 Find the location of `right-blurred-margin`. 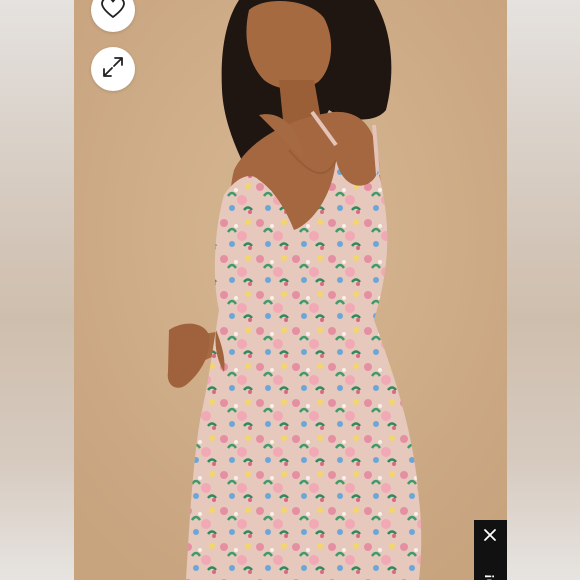

right-blurred-margin is located at coordinates (543, 290).